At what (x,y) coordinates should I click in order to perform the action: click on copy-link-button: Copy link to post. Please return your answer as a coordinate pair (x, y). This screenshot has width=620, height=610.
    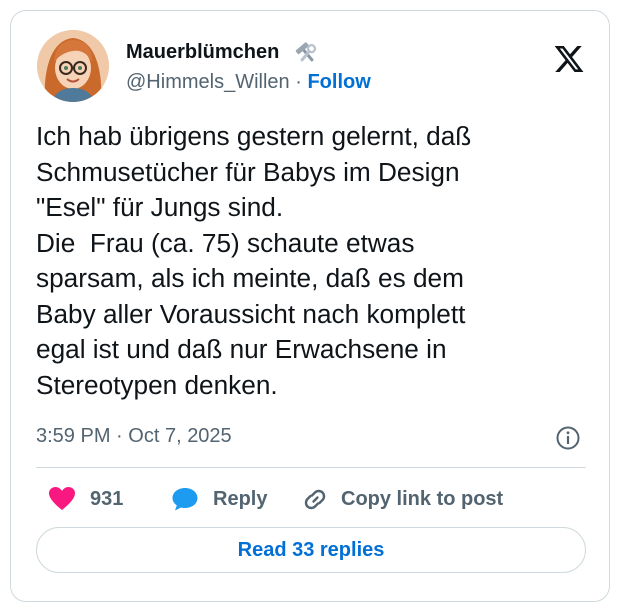
    Looking at the image, I should click on (402, 499).